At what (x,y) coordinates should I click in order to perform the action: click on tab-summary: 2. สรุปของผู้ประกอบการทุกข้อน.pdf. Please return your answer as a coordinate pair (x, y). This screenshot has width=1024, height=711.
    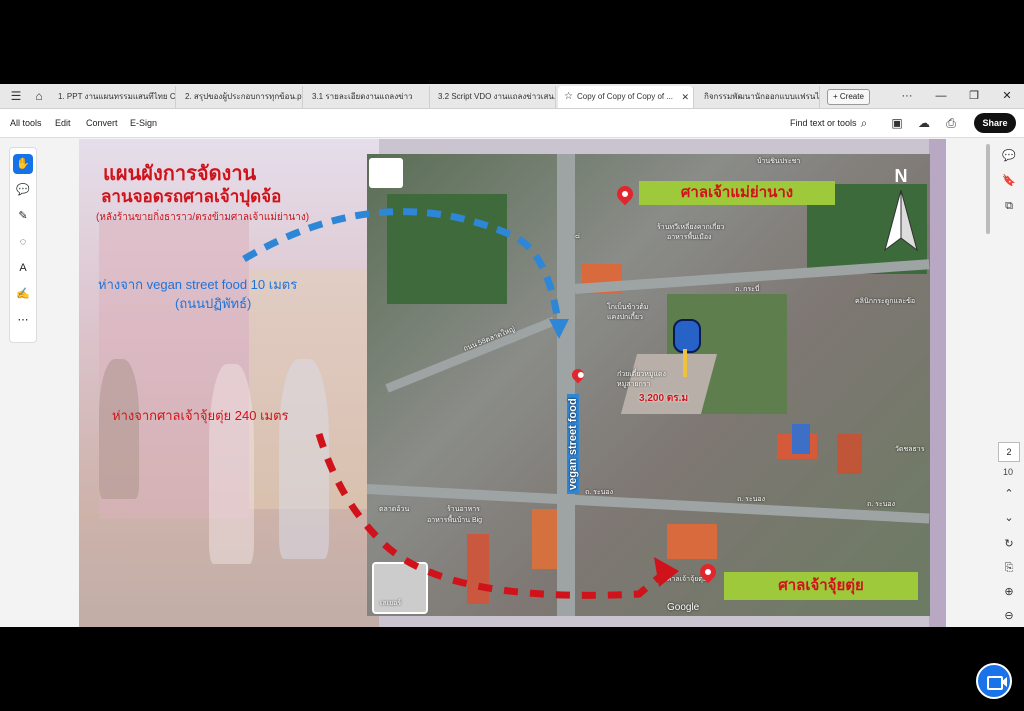
    Looking at the image, I should click on (241, 97).